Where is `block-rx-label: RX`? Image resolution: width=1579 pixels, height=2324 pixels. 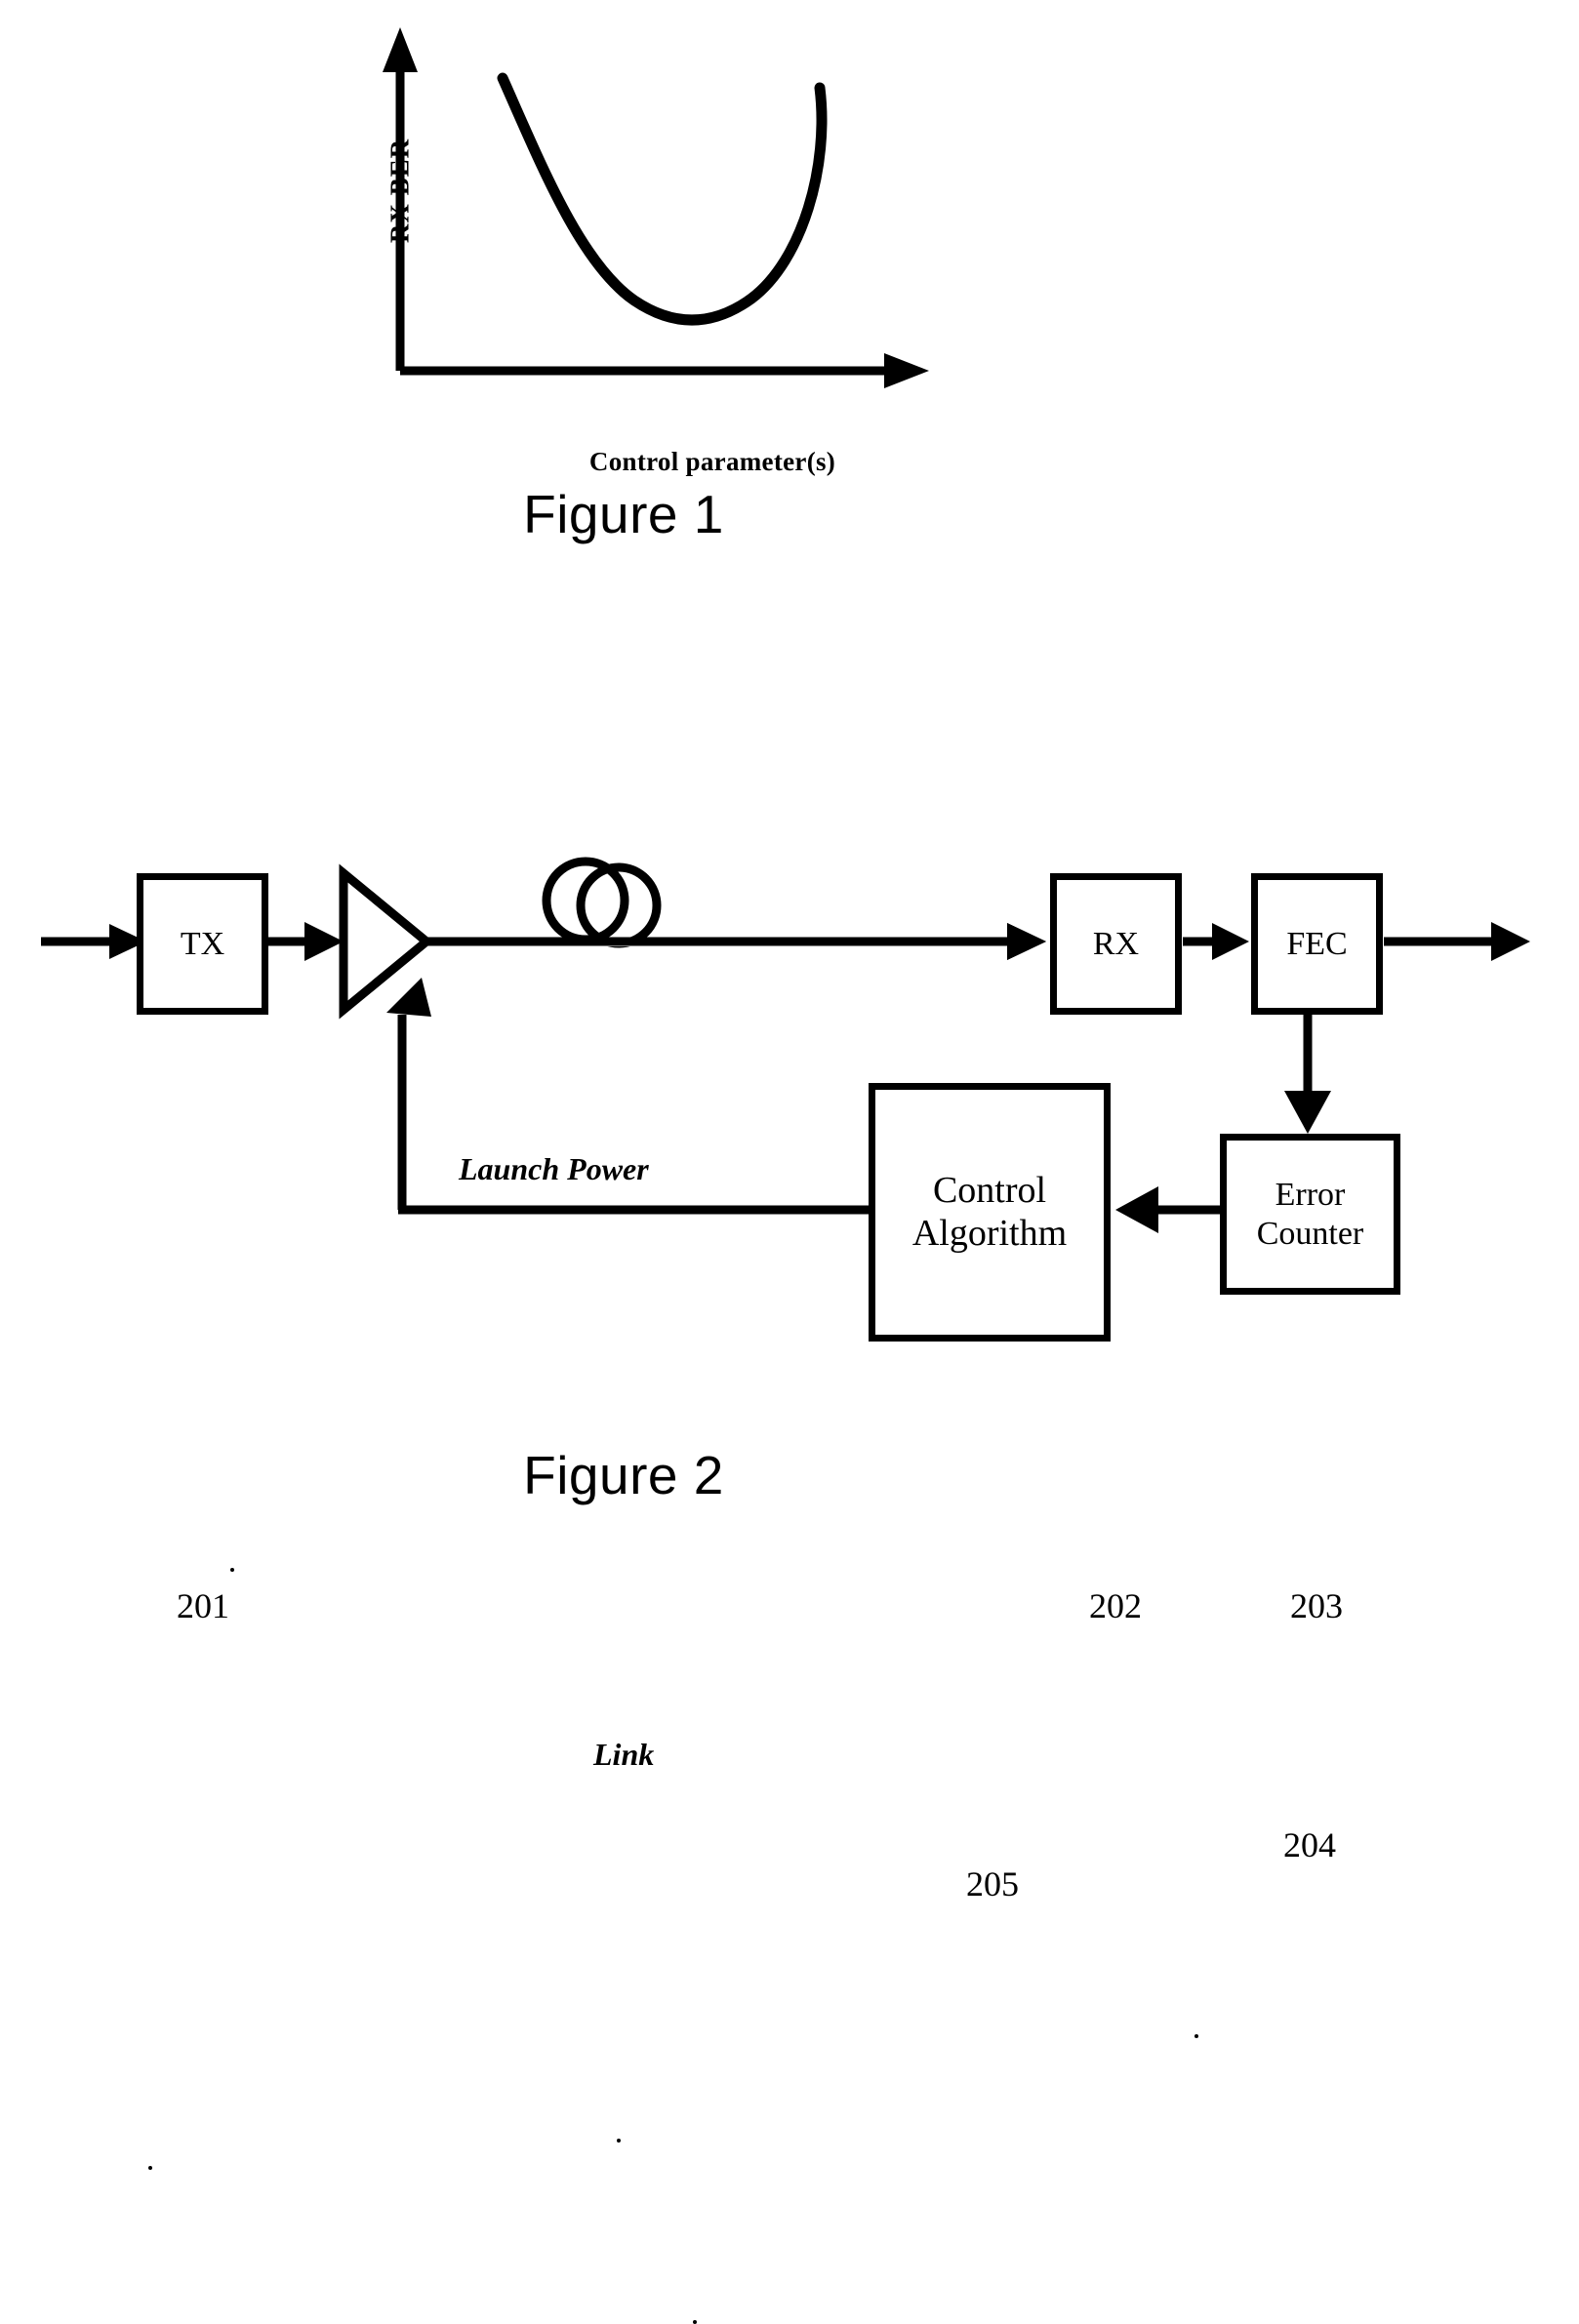 block-rx-label: RX is located at coordinates (1116, 943).